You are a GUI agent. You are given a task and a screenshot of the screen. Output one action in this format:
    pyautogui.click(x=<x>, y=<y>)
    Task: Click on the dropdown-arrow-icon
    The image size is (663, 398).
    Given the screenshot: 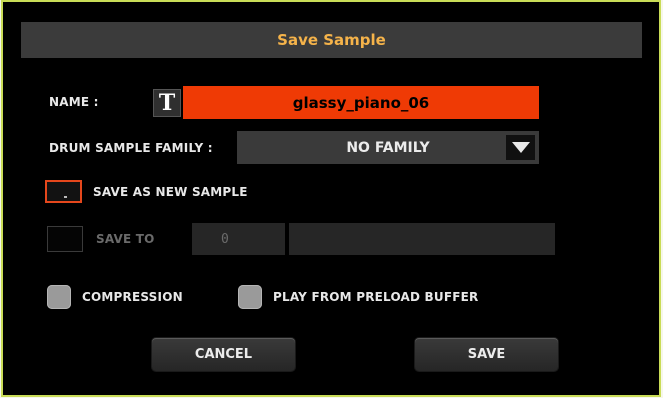 What is the action you would take?
    pyautogui.click(x=520, y=147)
    